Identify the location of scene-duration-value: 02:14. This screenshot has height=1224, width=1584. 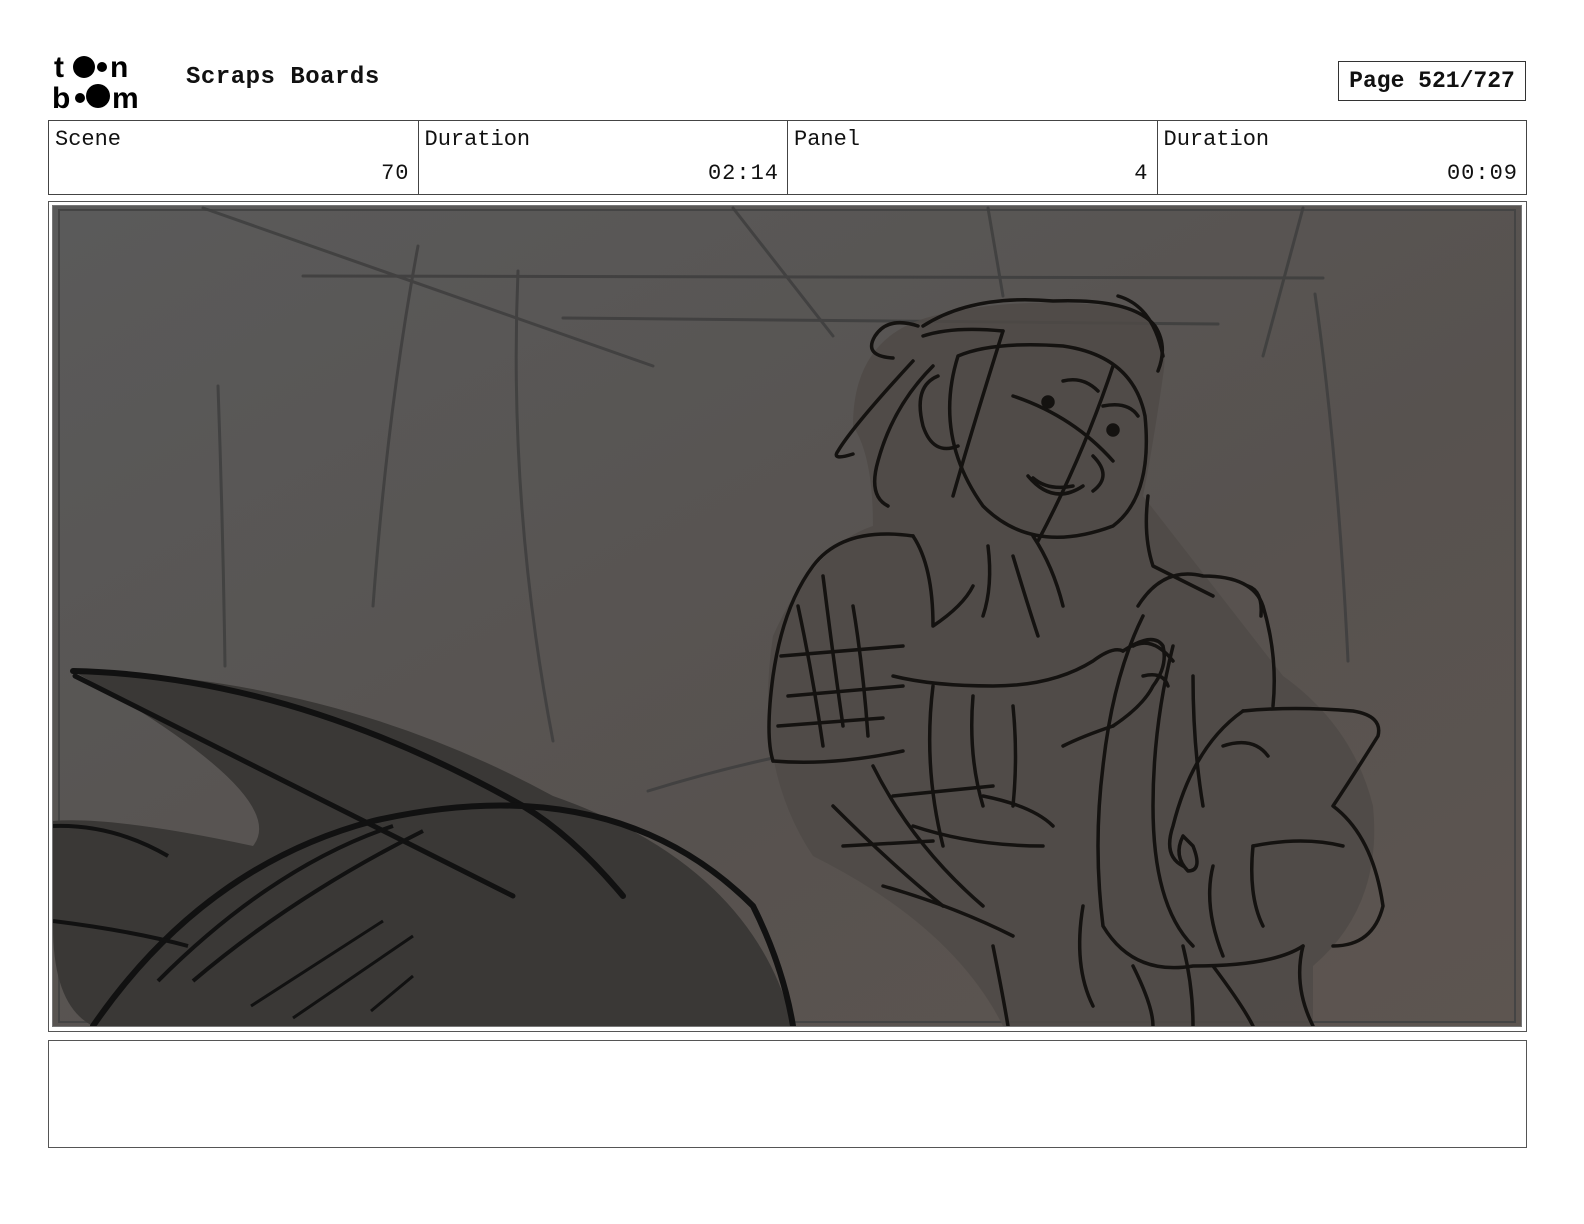
(743, 173).